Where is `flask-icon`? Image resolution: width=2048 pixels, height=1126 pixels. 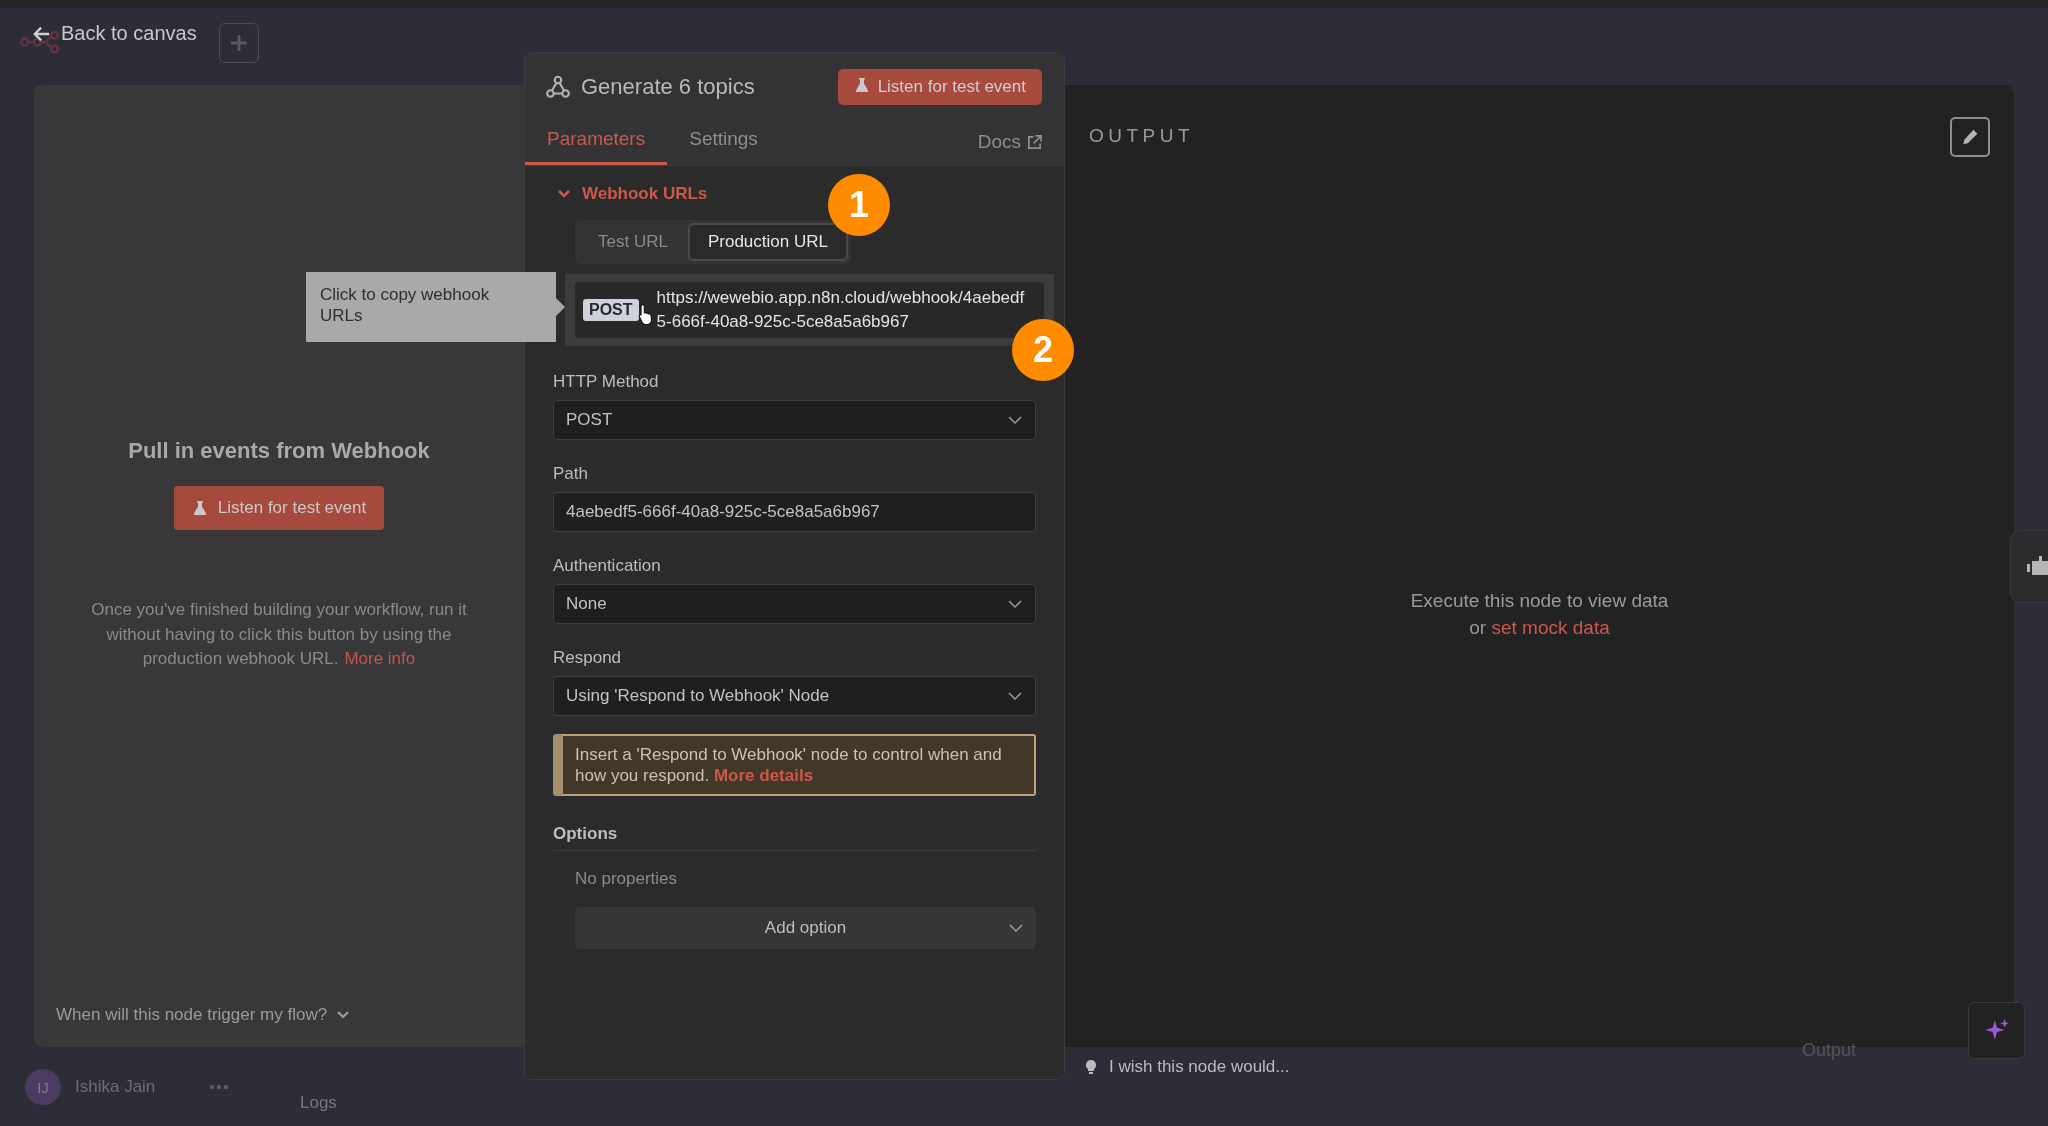 flask-icon is located at coordinates (199, 508).